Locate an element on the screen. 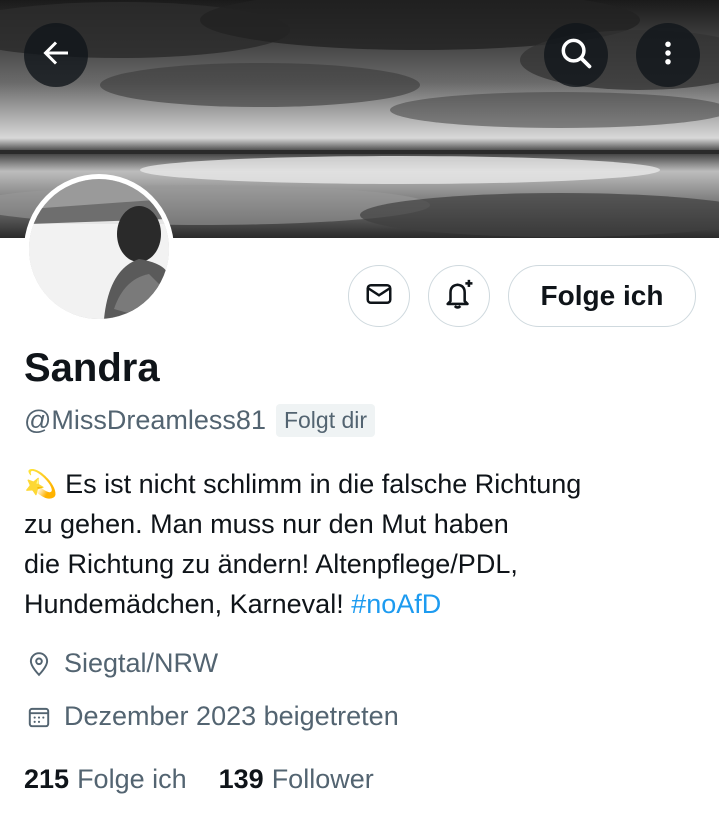  more-vertical-icon is located at coordinates (668, 55).